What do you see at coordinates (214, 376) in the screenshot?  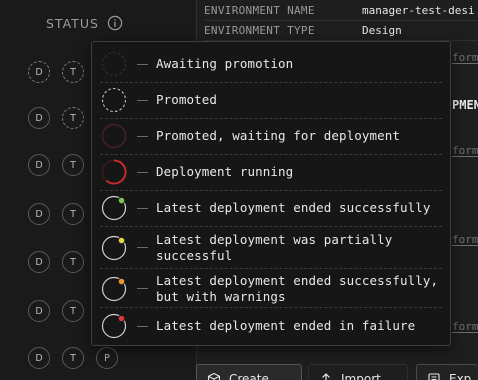 I see `box-icon` at bounding box center [214, 376].